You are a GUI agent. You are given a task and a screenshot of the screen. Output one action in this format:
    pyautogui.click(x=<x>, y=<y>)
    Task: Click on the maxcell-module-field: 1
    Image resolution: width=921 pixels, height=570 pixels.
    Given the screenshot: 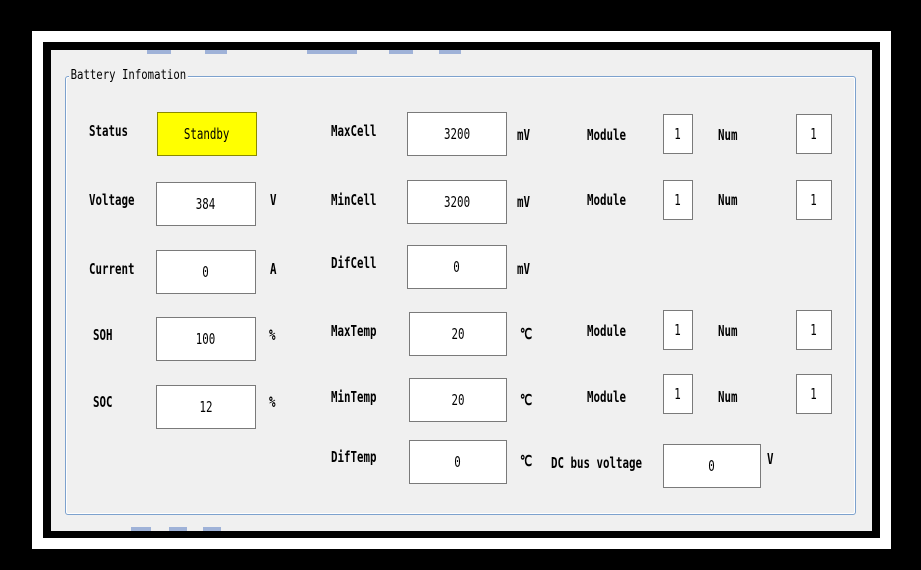 What is the action you would take?
    pyautogui.click(x=678, y=134)
    